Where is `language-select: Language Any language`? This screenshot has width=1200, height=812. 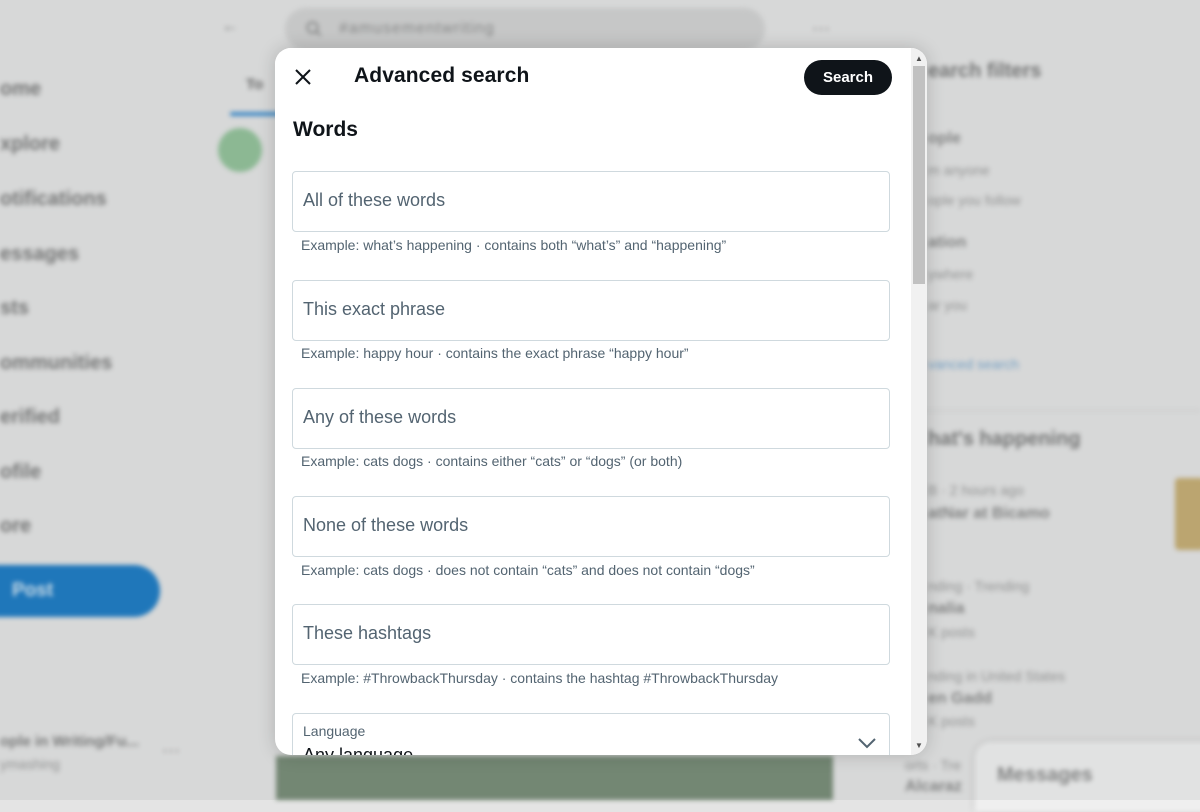
language-select: Language Any language is located at coordinates (591, 734).